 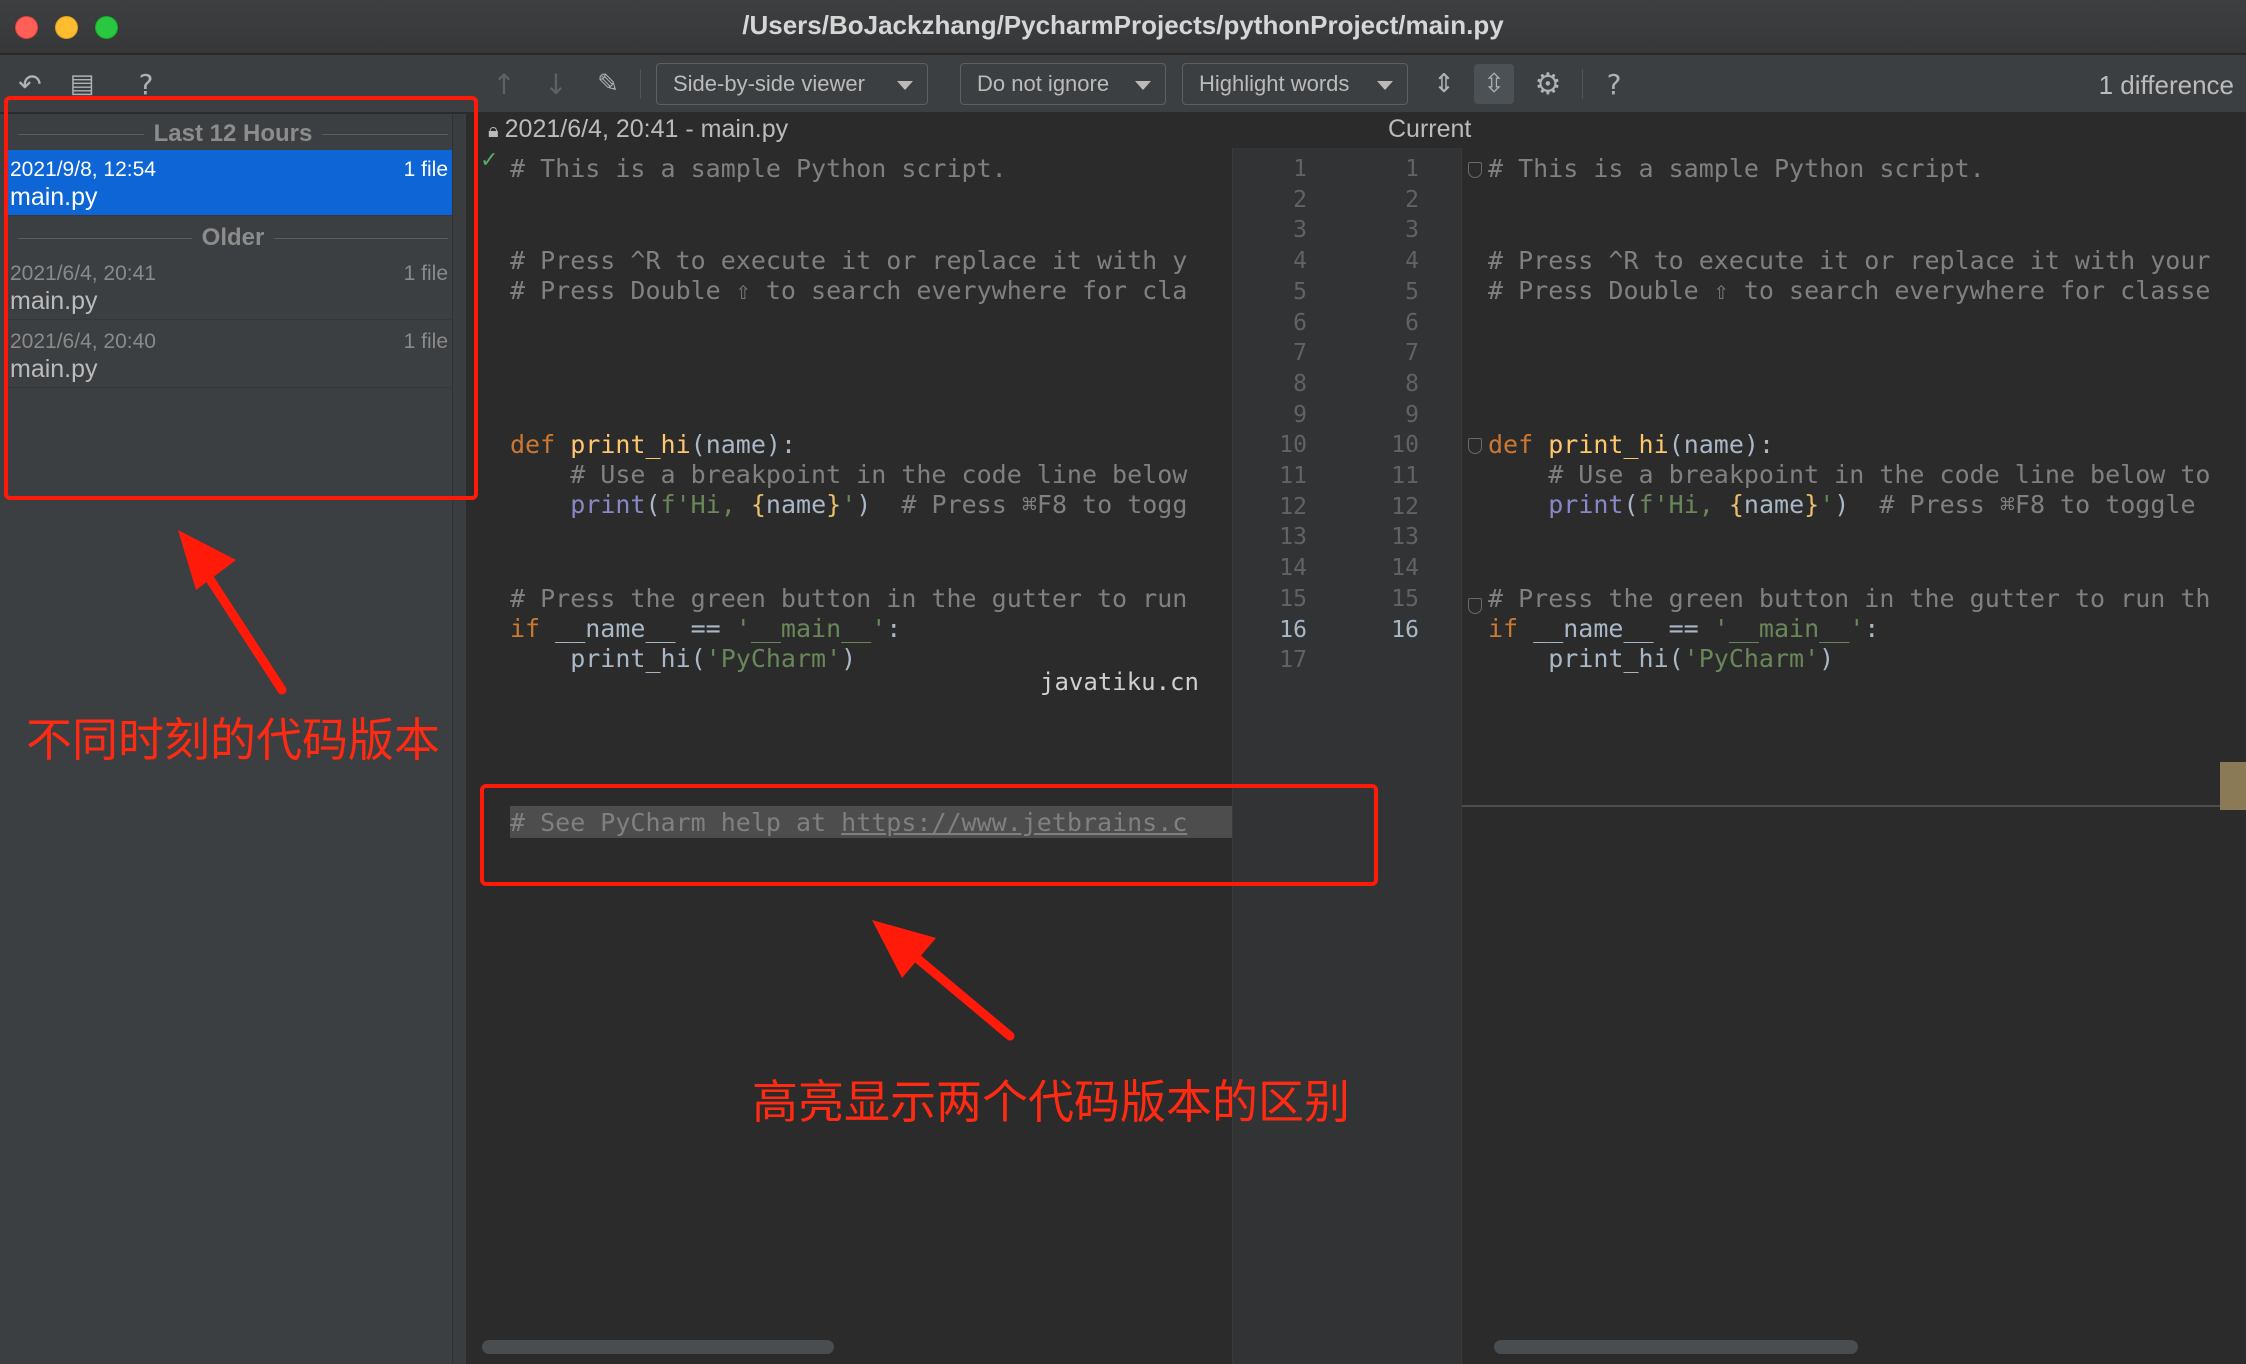 What do you see at coordinates (1300, 353) in the screenshot?
I see `left-line-number: 7` at bounding box center [1300, 353].